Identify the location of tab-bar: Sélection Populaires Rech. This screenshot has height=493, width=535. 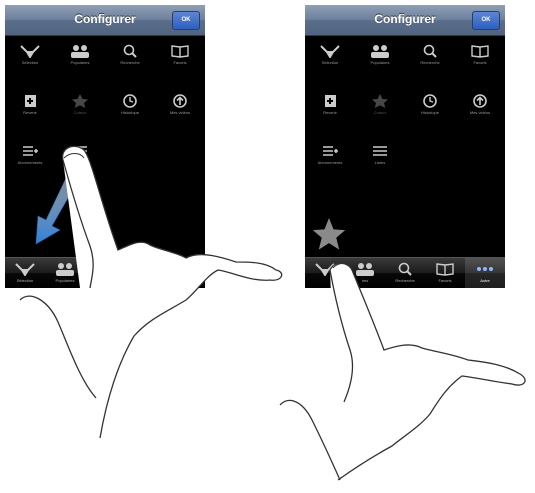
(105, 272).